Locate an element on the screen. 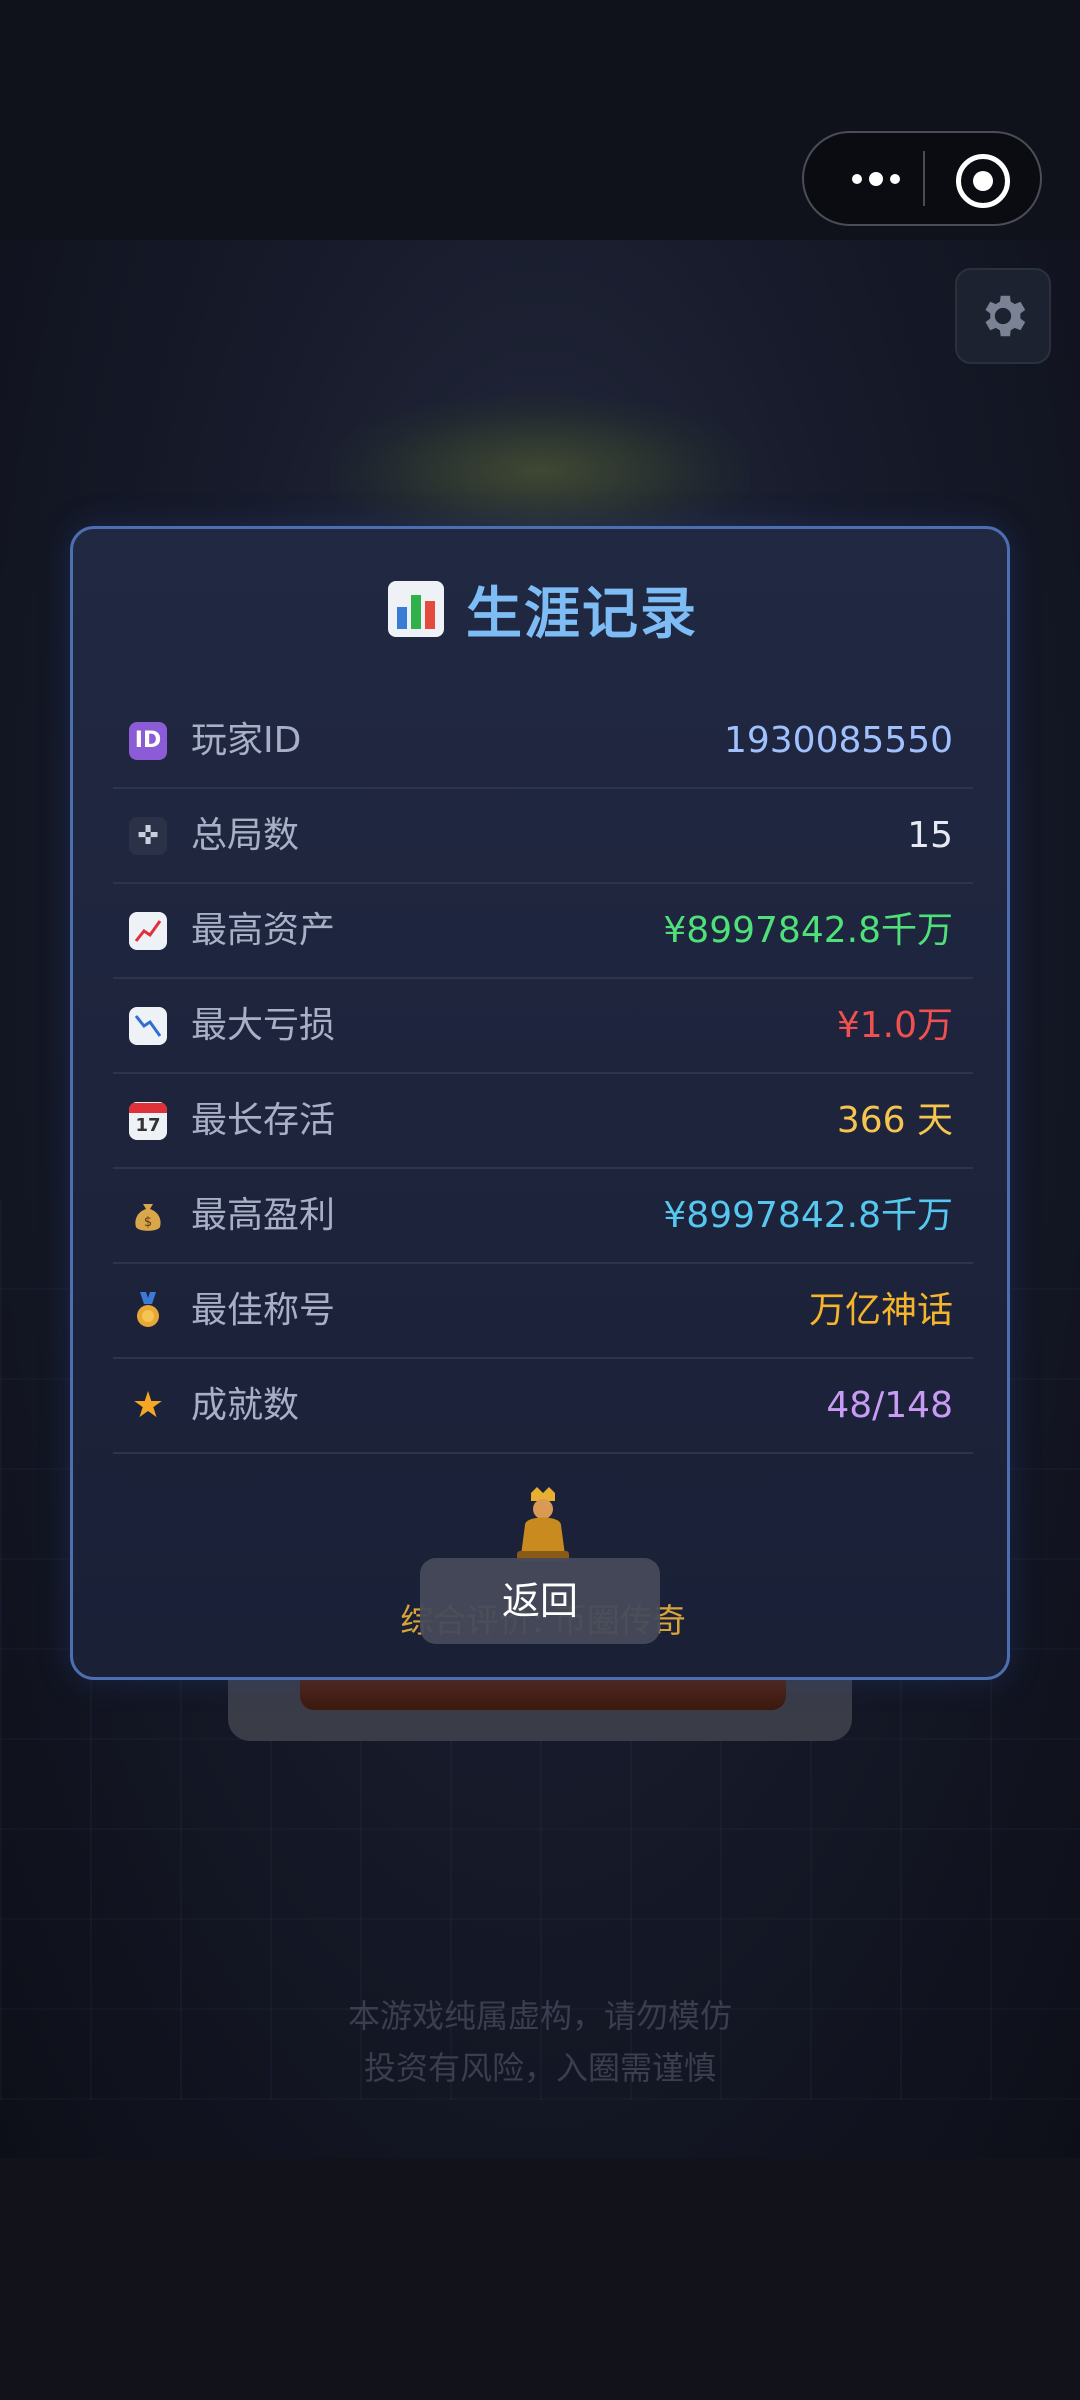 The height and width of the screenshot is (2400, 1080). stat-row-max-profit: $ 最高盈利 ¥8997842.8千万 is located at coordinates (543, 1216).